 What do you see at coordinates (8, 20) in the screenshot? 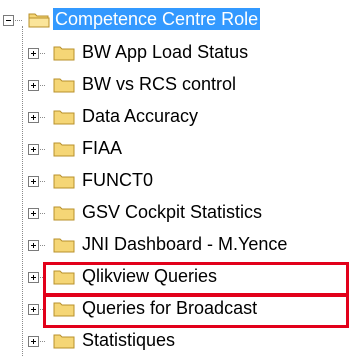
I see `collapse-icon` at bounding box center [8, 20].